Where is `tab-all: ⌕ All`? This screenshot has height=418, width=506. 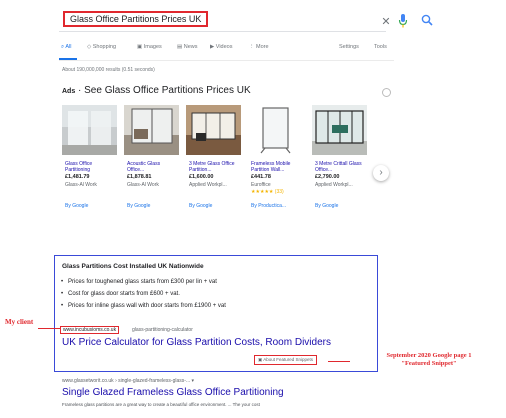
tab-all: ⌕ All is located at coordinates (66, 47).